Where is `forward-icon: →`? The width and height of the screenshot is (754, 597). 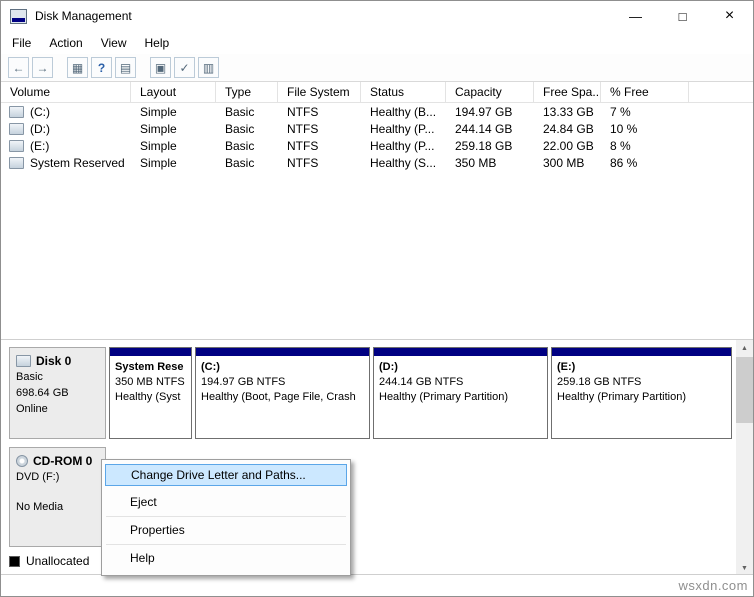 forward-icon: → is located at coordinates (42, 67).